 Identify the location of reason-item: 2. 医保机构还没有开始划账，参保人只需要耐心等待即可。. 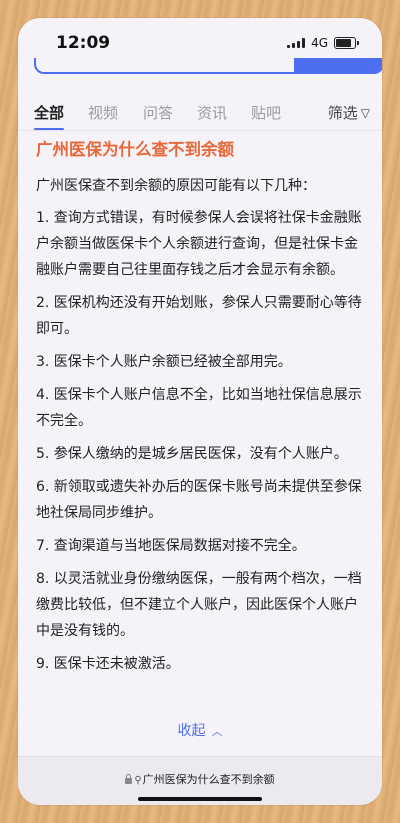
(199, 316).